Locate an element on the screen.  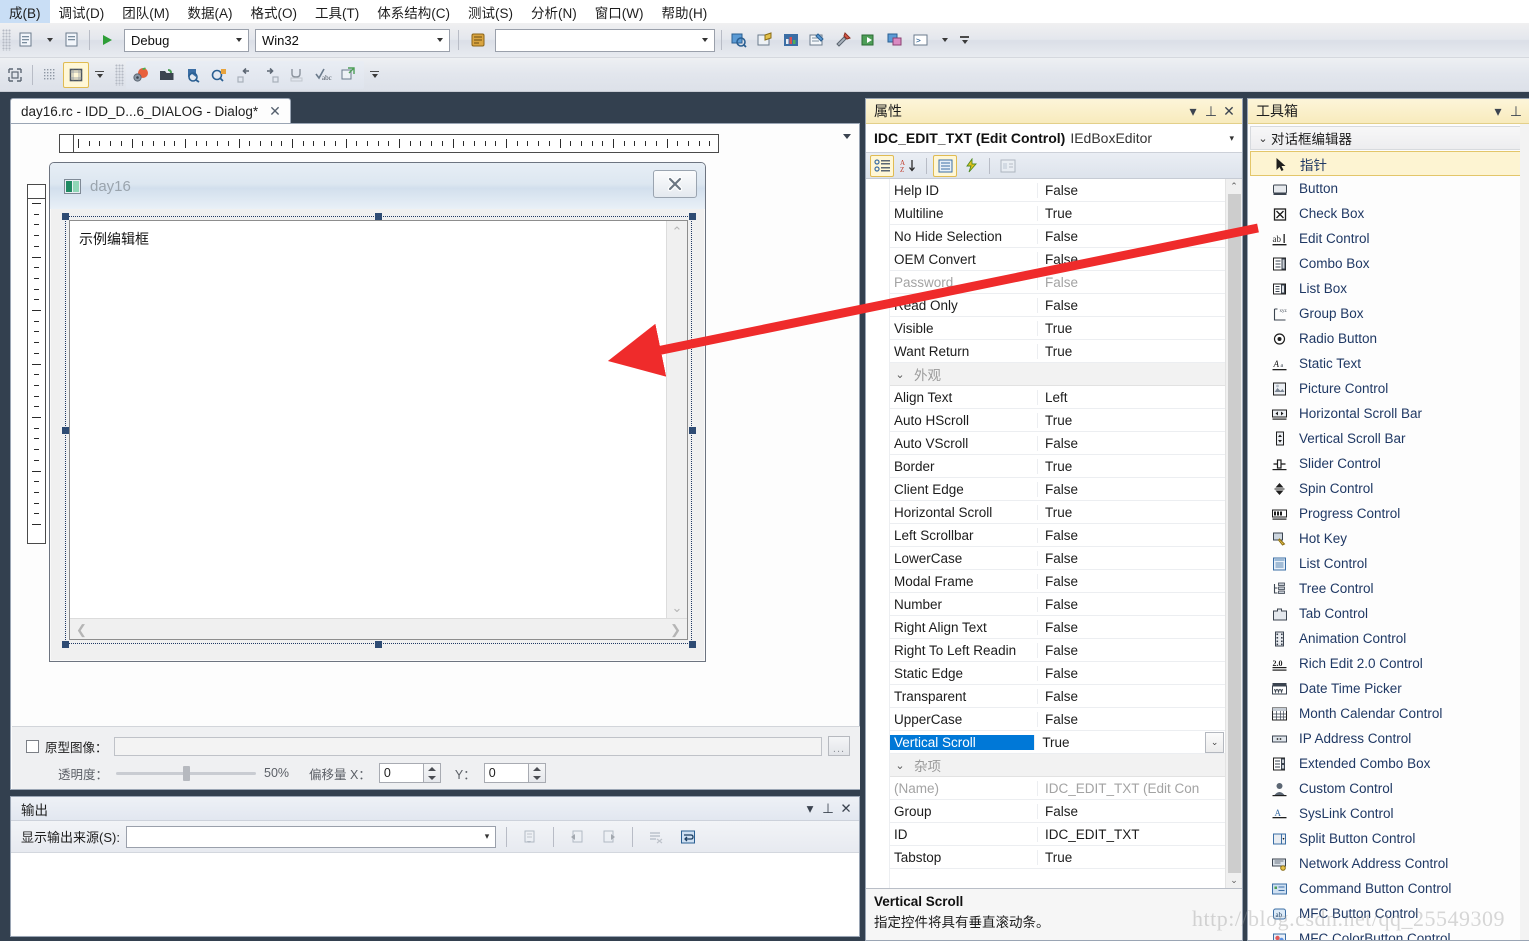
toolbox-item-rich-edit-2-0-control: 2.0 Rich Edit 2.0 Control is located at coordinates (1388, 663).